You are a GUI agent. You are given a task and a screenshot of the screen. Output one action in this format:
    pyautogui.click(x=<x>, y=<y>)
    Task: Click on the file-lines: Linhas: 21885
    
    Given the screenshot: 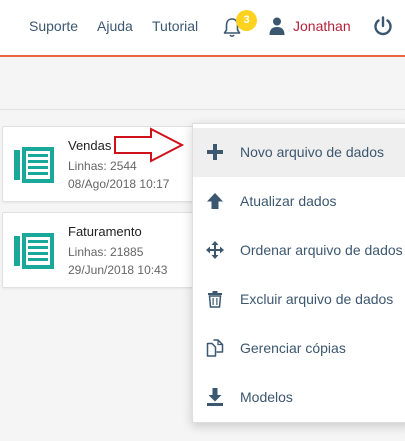 What is the action you would take?
    pyautogui.click(x=106, y=252)
    